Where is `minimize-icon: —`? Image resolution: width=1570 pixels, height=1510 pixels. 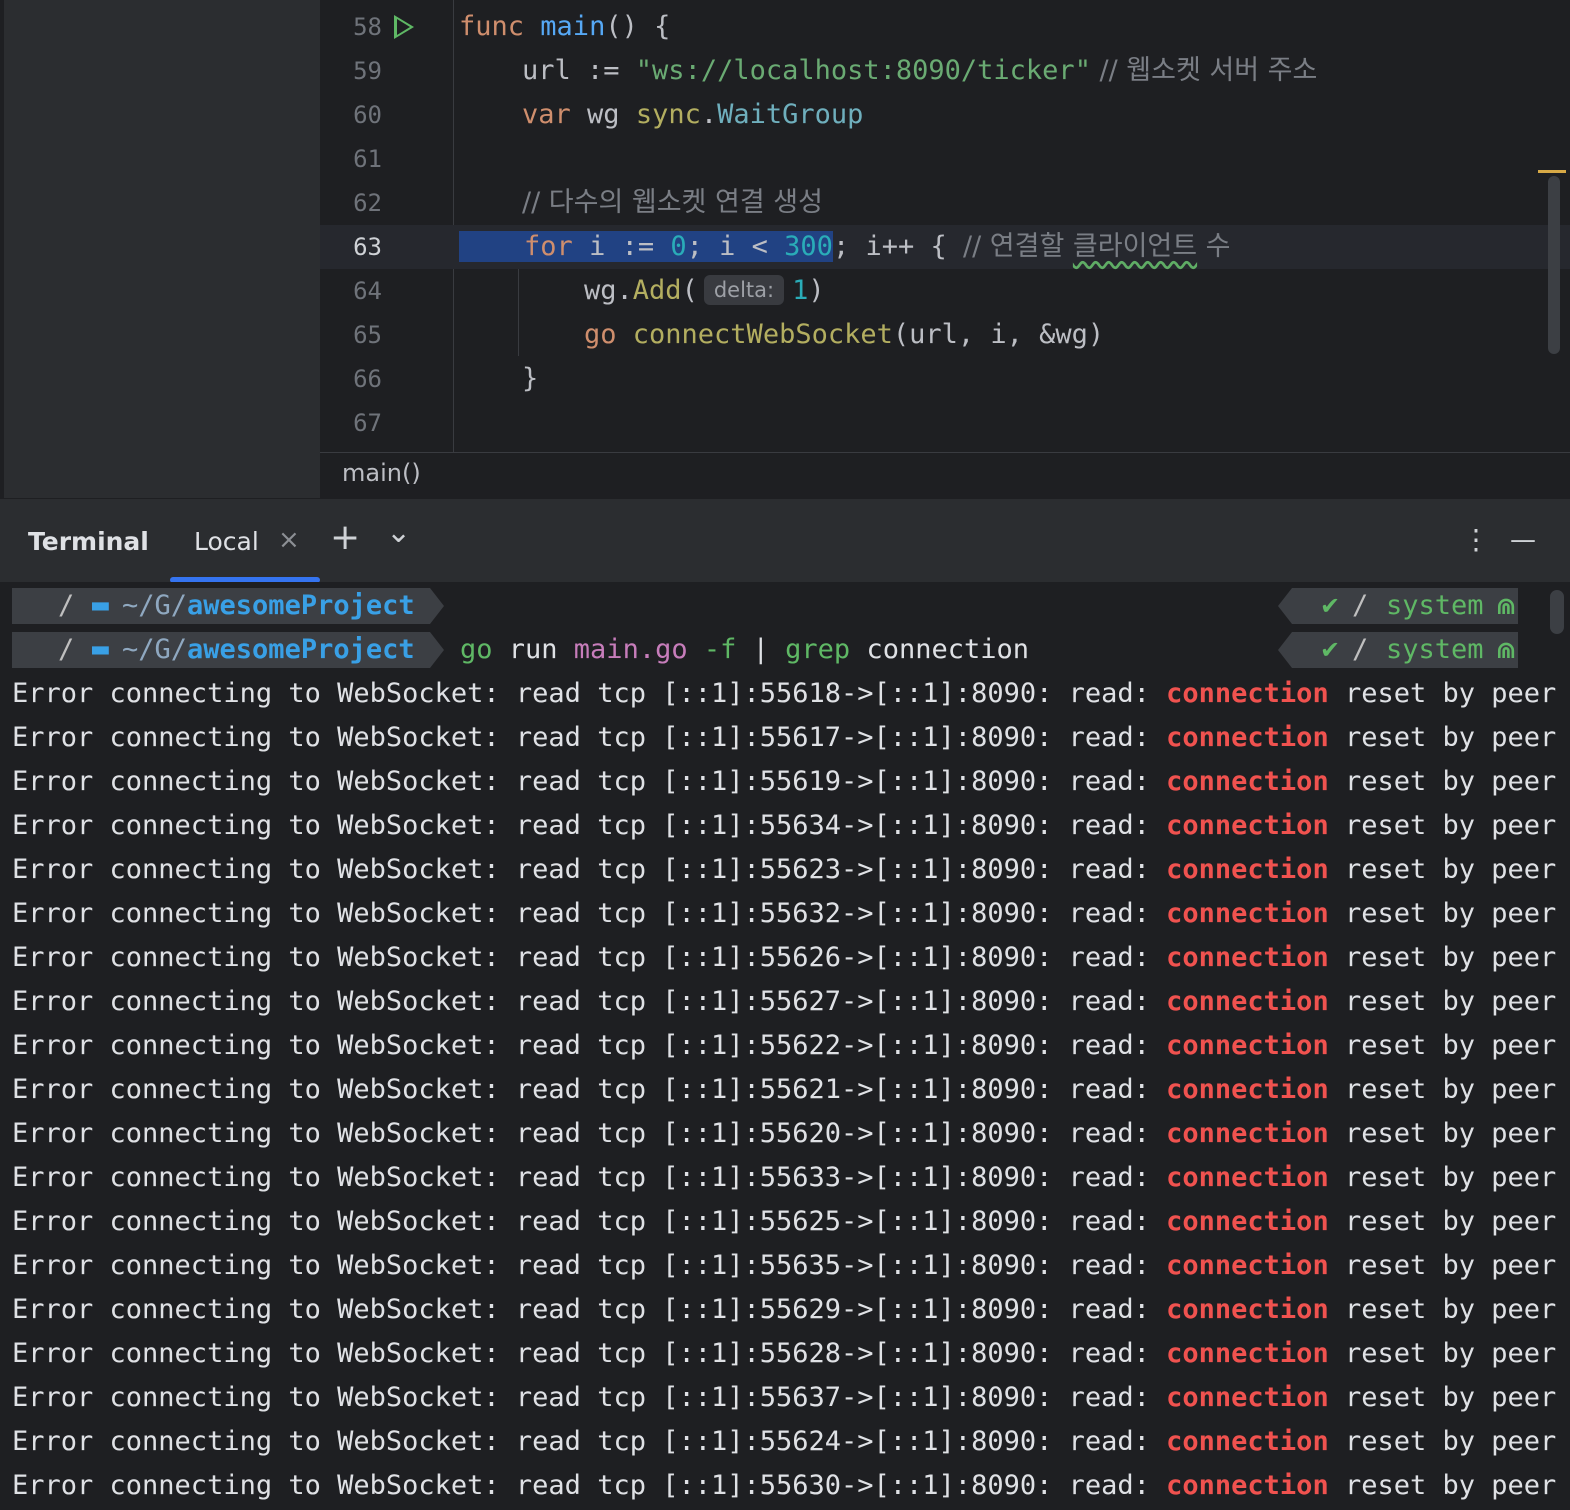
minimize-icon: — is located at coordinates (1523, 540).